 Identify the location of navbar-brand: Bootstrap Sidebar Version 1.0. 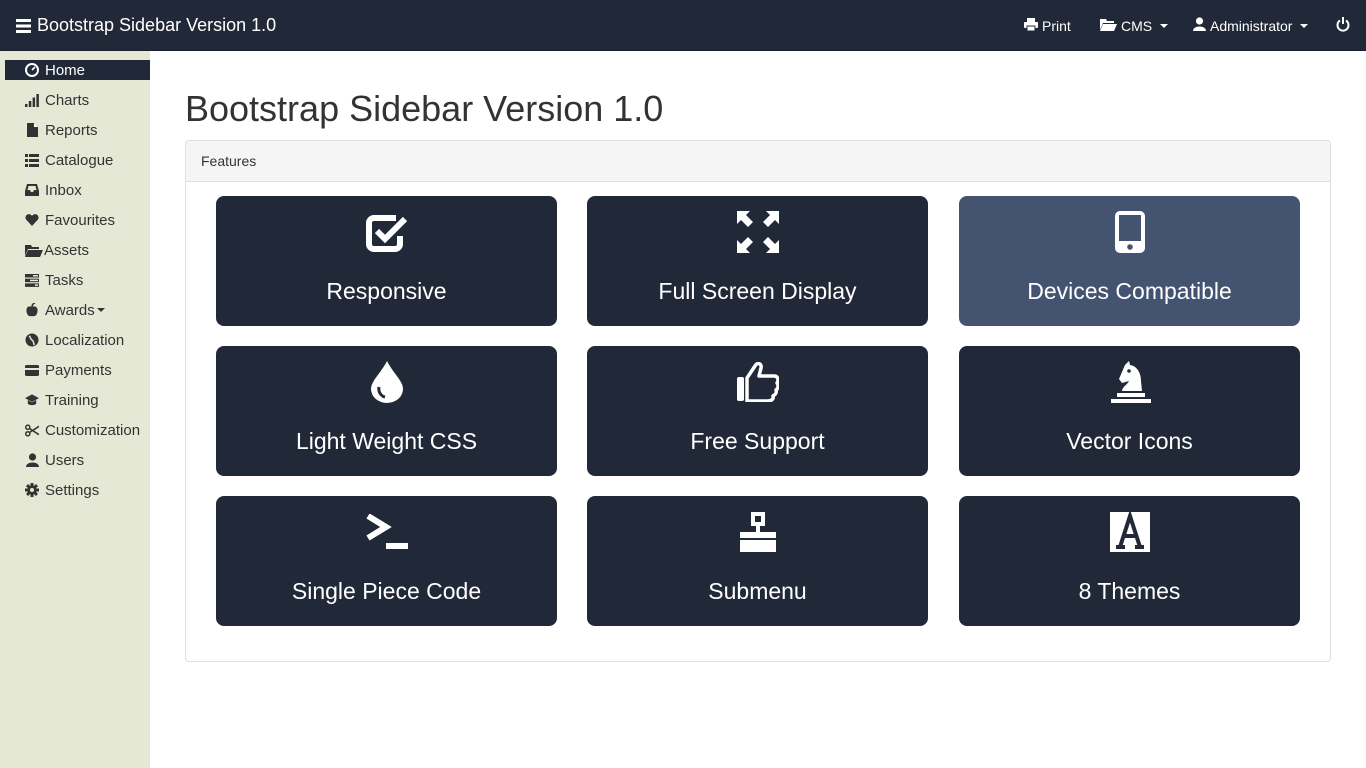
(146, 25).